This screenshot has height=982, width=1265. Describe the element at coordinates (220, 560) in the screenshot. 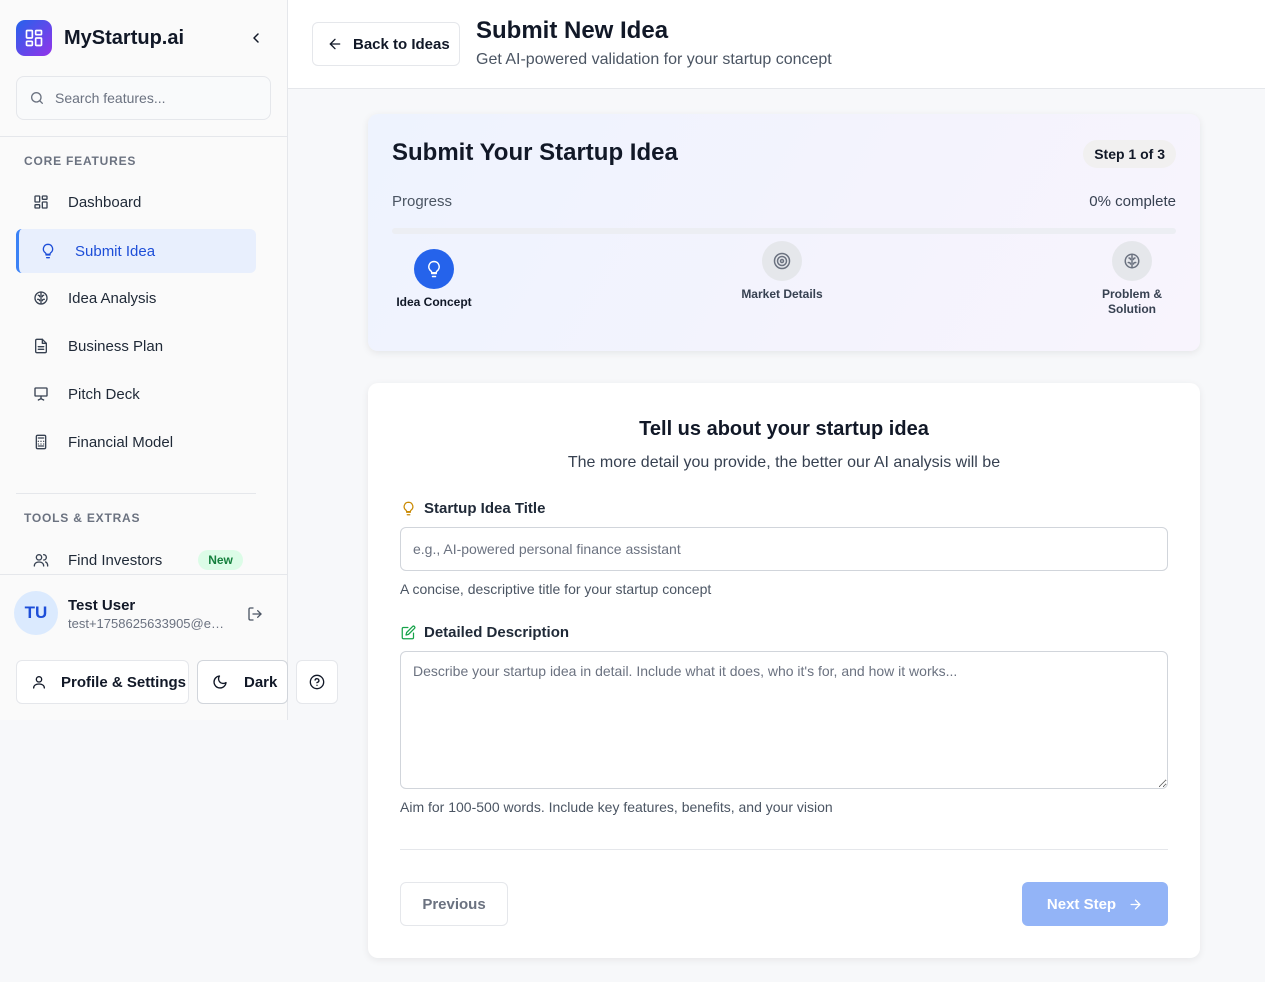

I see `new-badge: New` at that location.